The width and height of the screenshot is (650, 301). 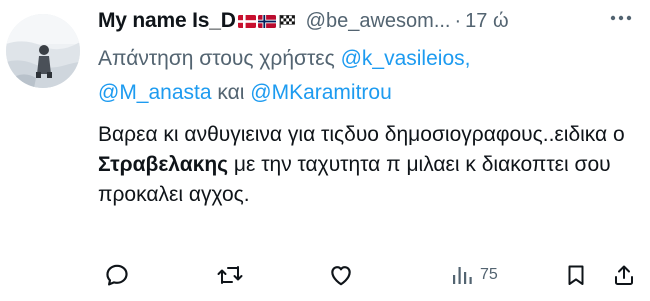 What do you see at coordinates (287, 21) in the screenshot?
I see `checkered-flag-icon` at bounding box center [287, 21].